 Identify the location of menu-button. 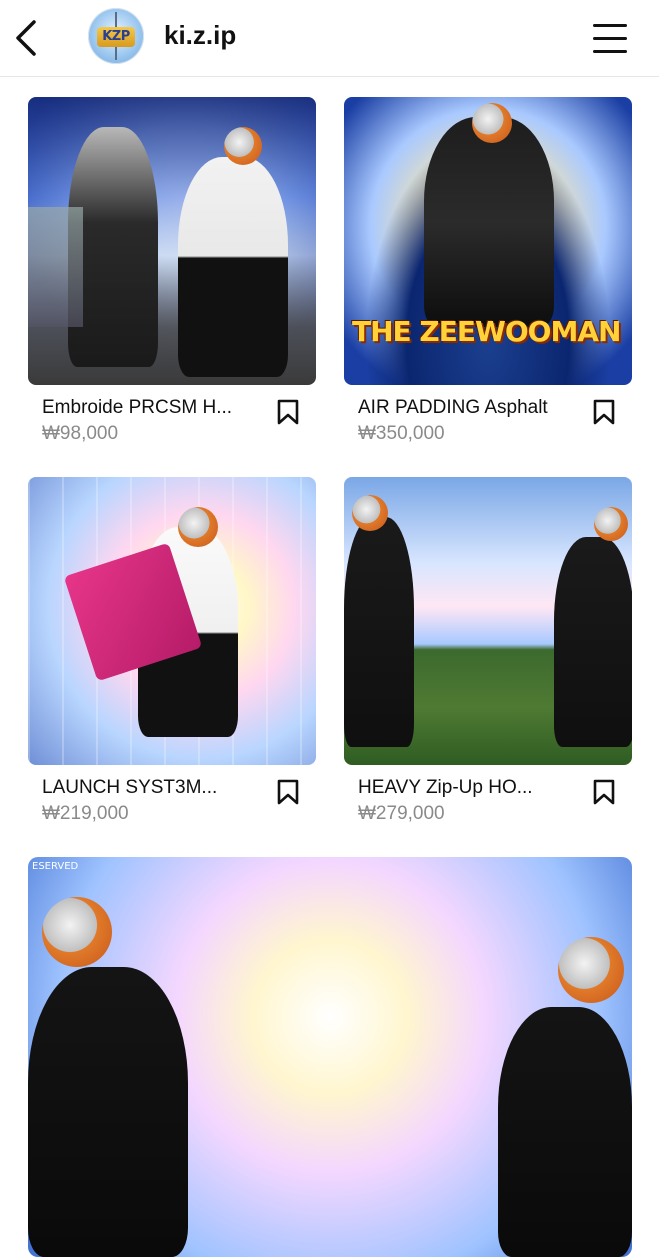
(610, 38).